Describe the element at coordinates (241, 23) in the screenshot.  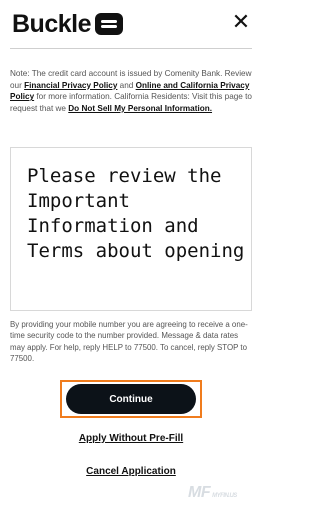
I see `close-icon: ✕` at that location.